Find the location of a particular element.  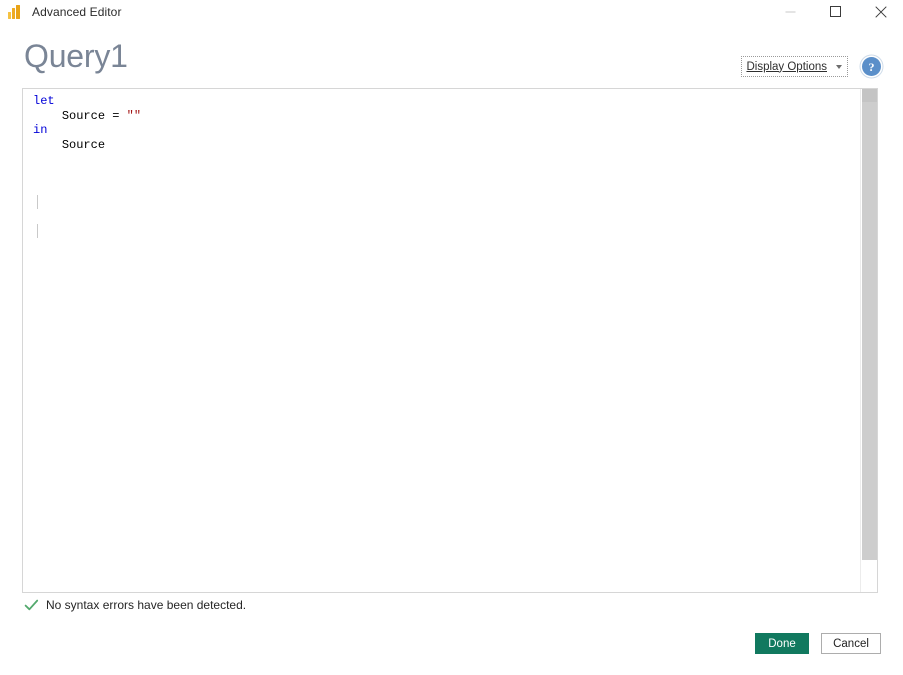

maximize-button is located at coordinates (835, 11).